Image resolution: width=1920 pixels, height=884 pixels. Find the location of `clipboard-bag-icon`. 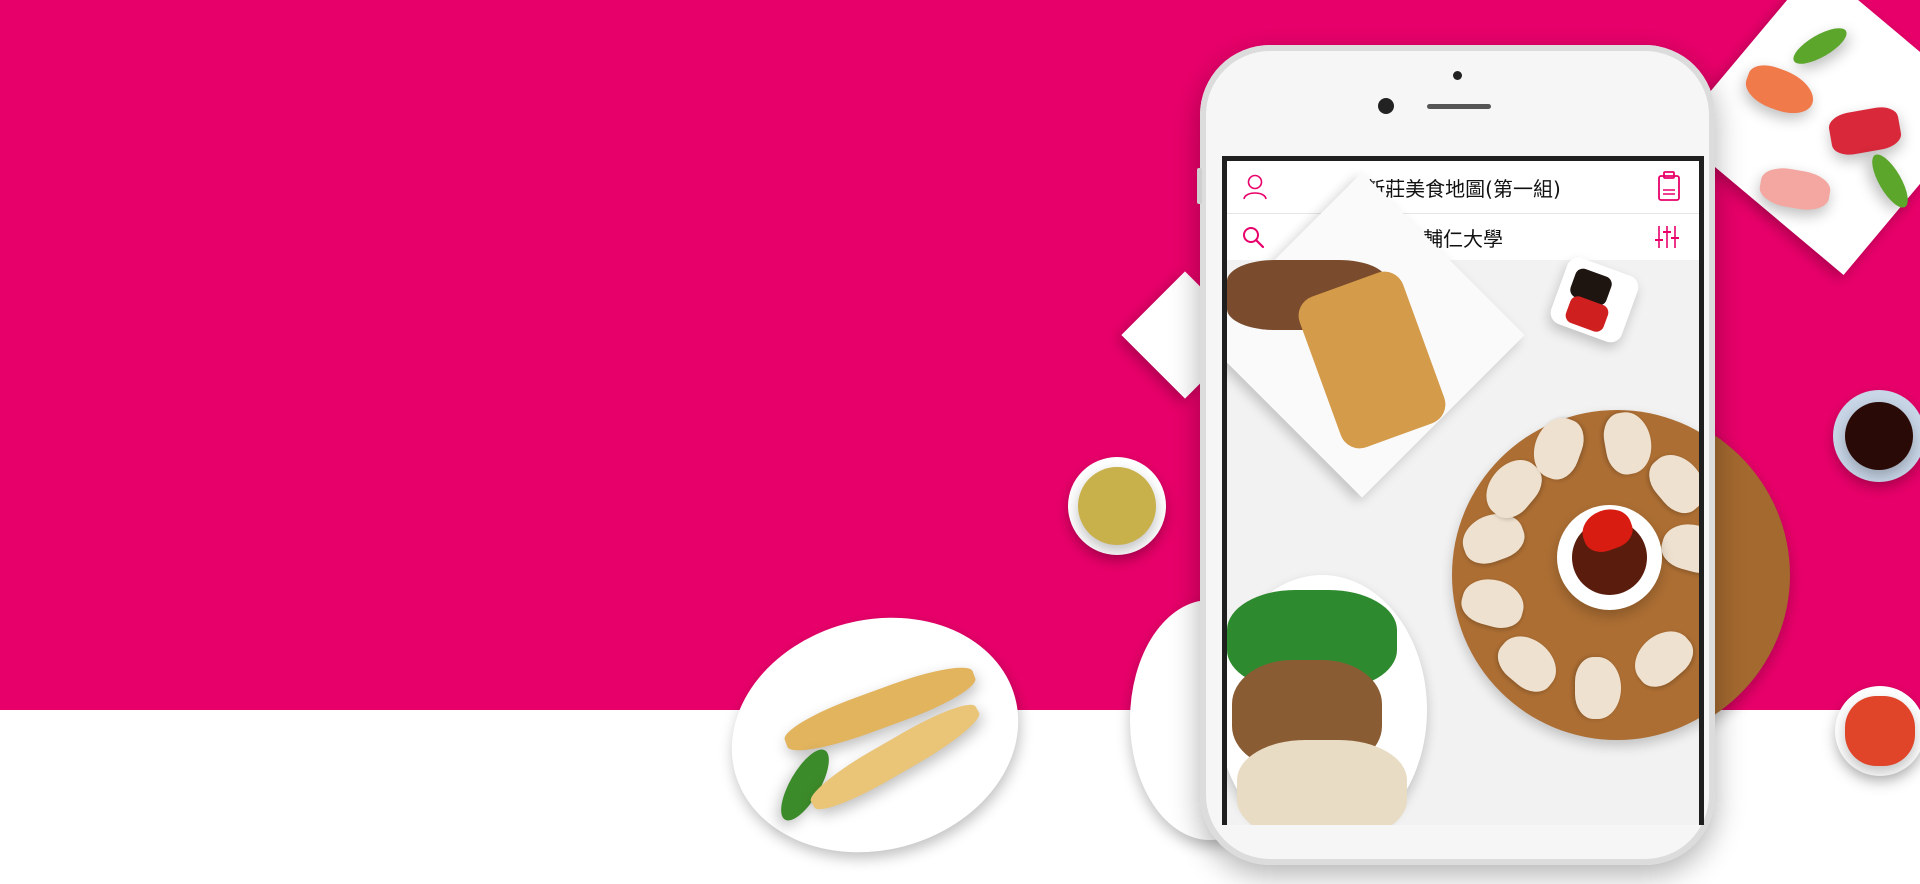

clipboard-bag-icon is located at coordinates (1669, 186).